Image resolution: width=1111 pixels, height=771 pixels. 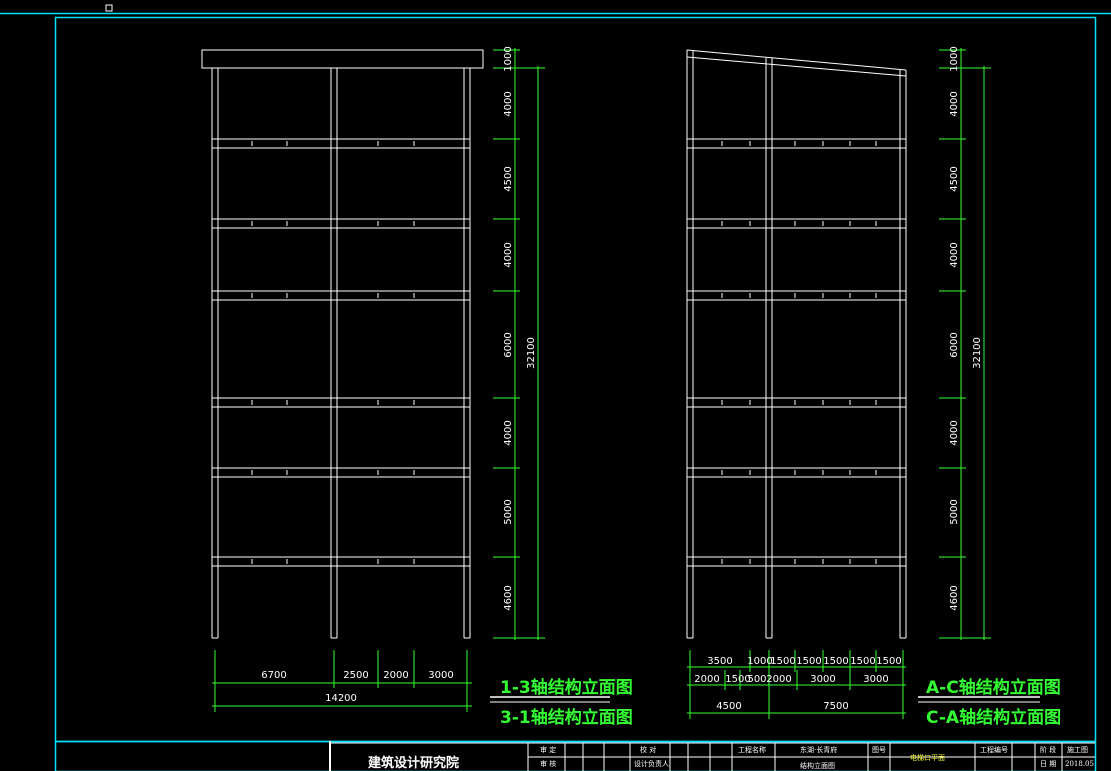 What do you see at coordinates (954, 432) in the screenshot?
I see `dim-right-h-5: 4000` at bounding box center [954, 432].